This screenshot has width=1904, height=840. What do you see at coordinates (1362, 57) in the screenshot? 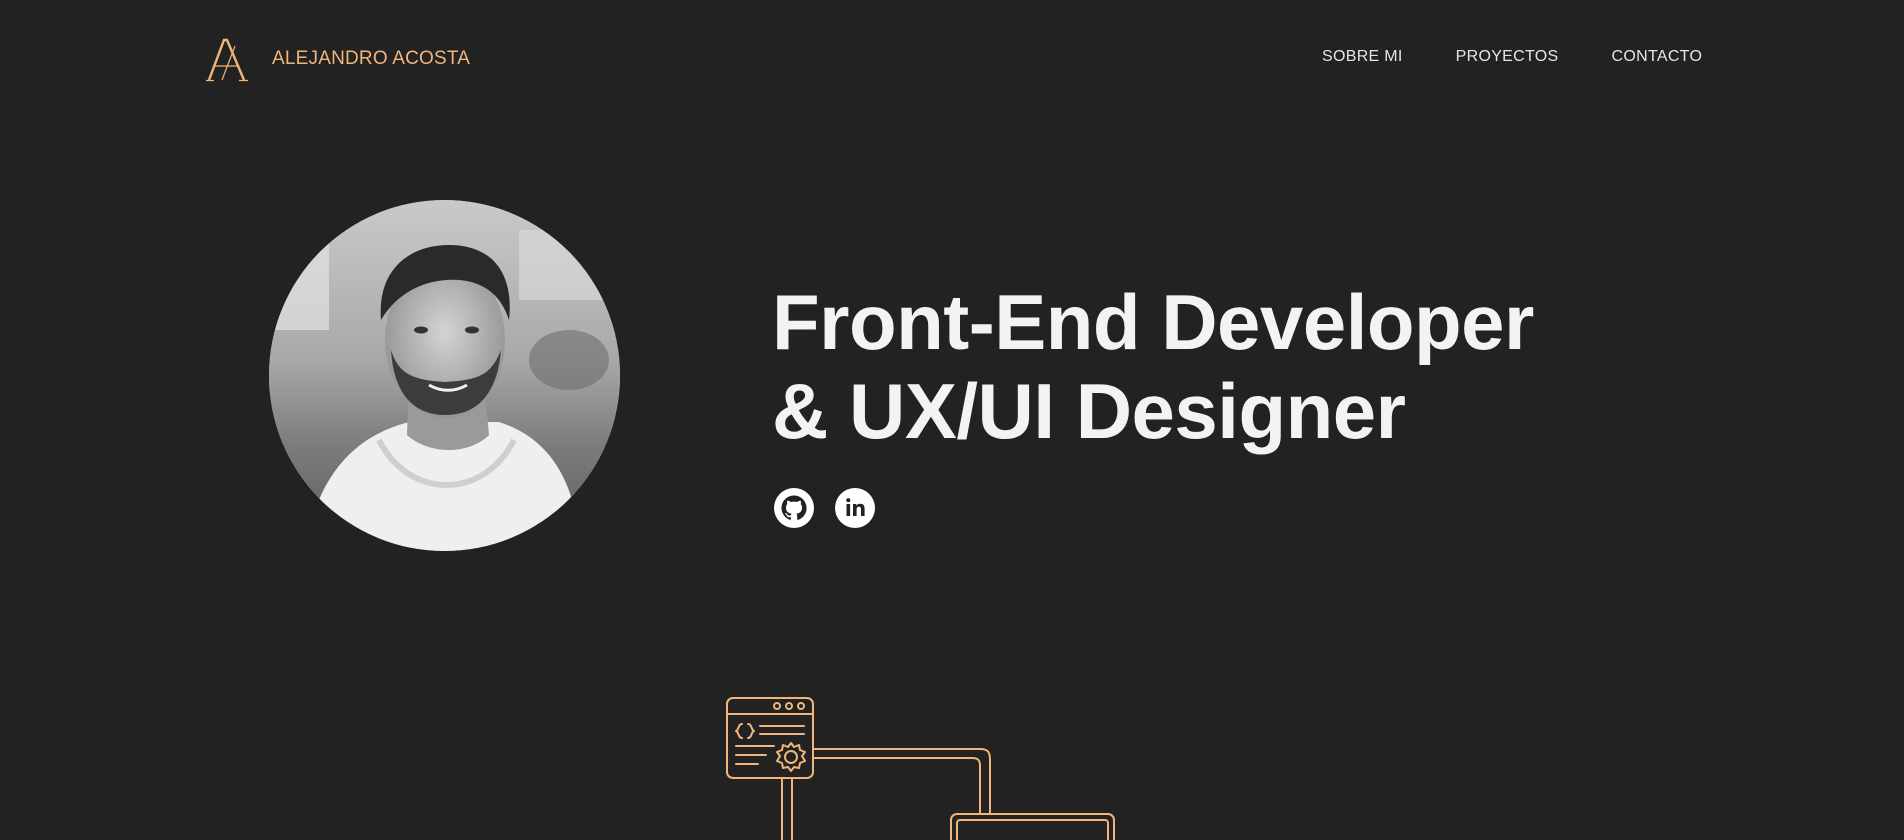
I see `nav-item-sobre-mi: SOBRE MI` at bounding box center [1362, 57].